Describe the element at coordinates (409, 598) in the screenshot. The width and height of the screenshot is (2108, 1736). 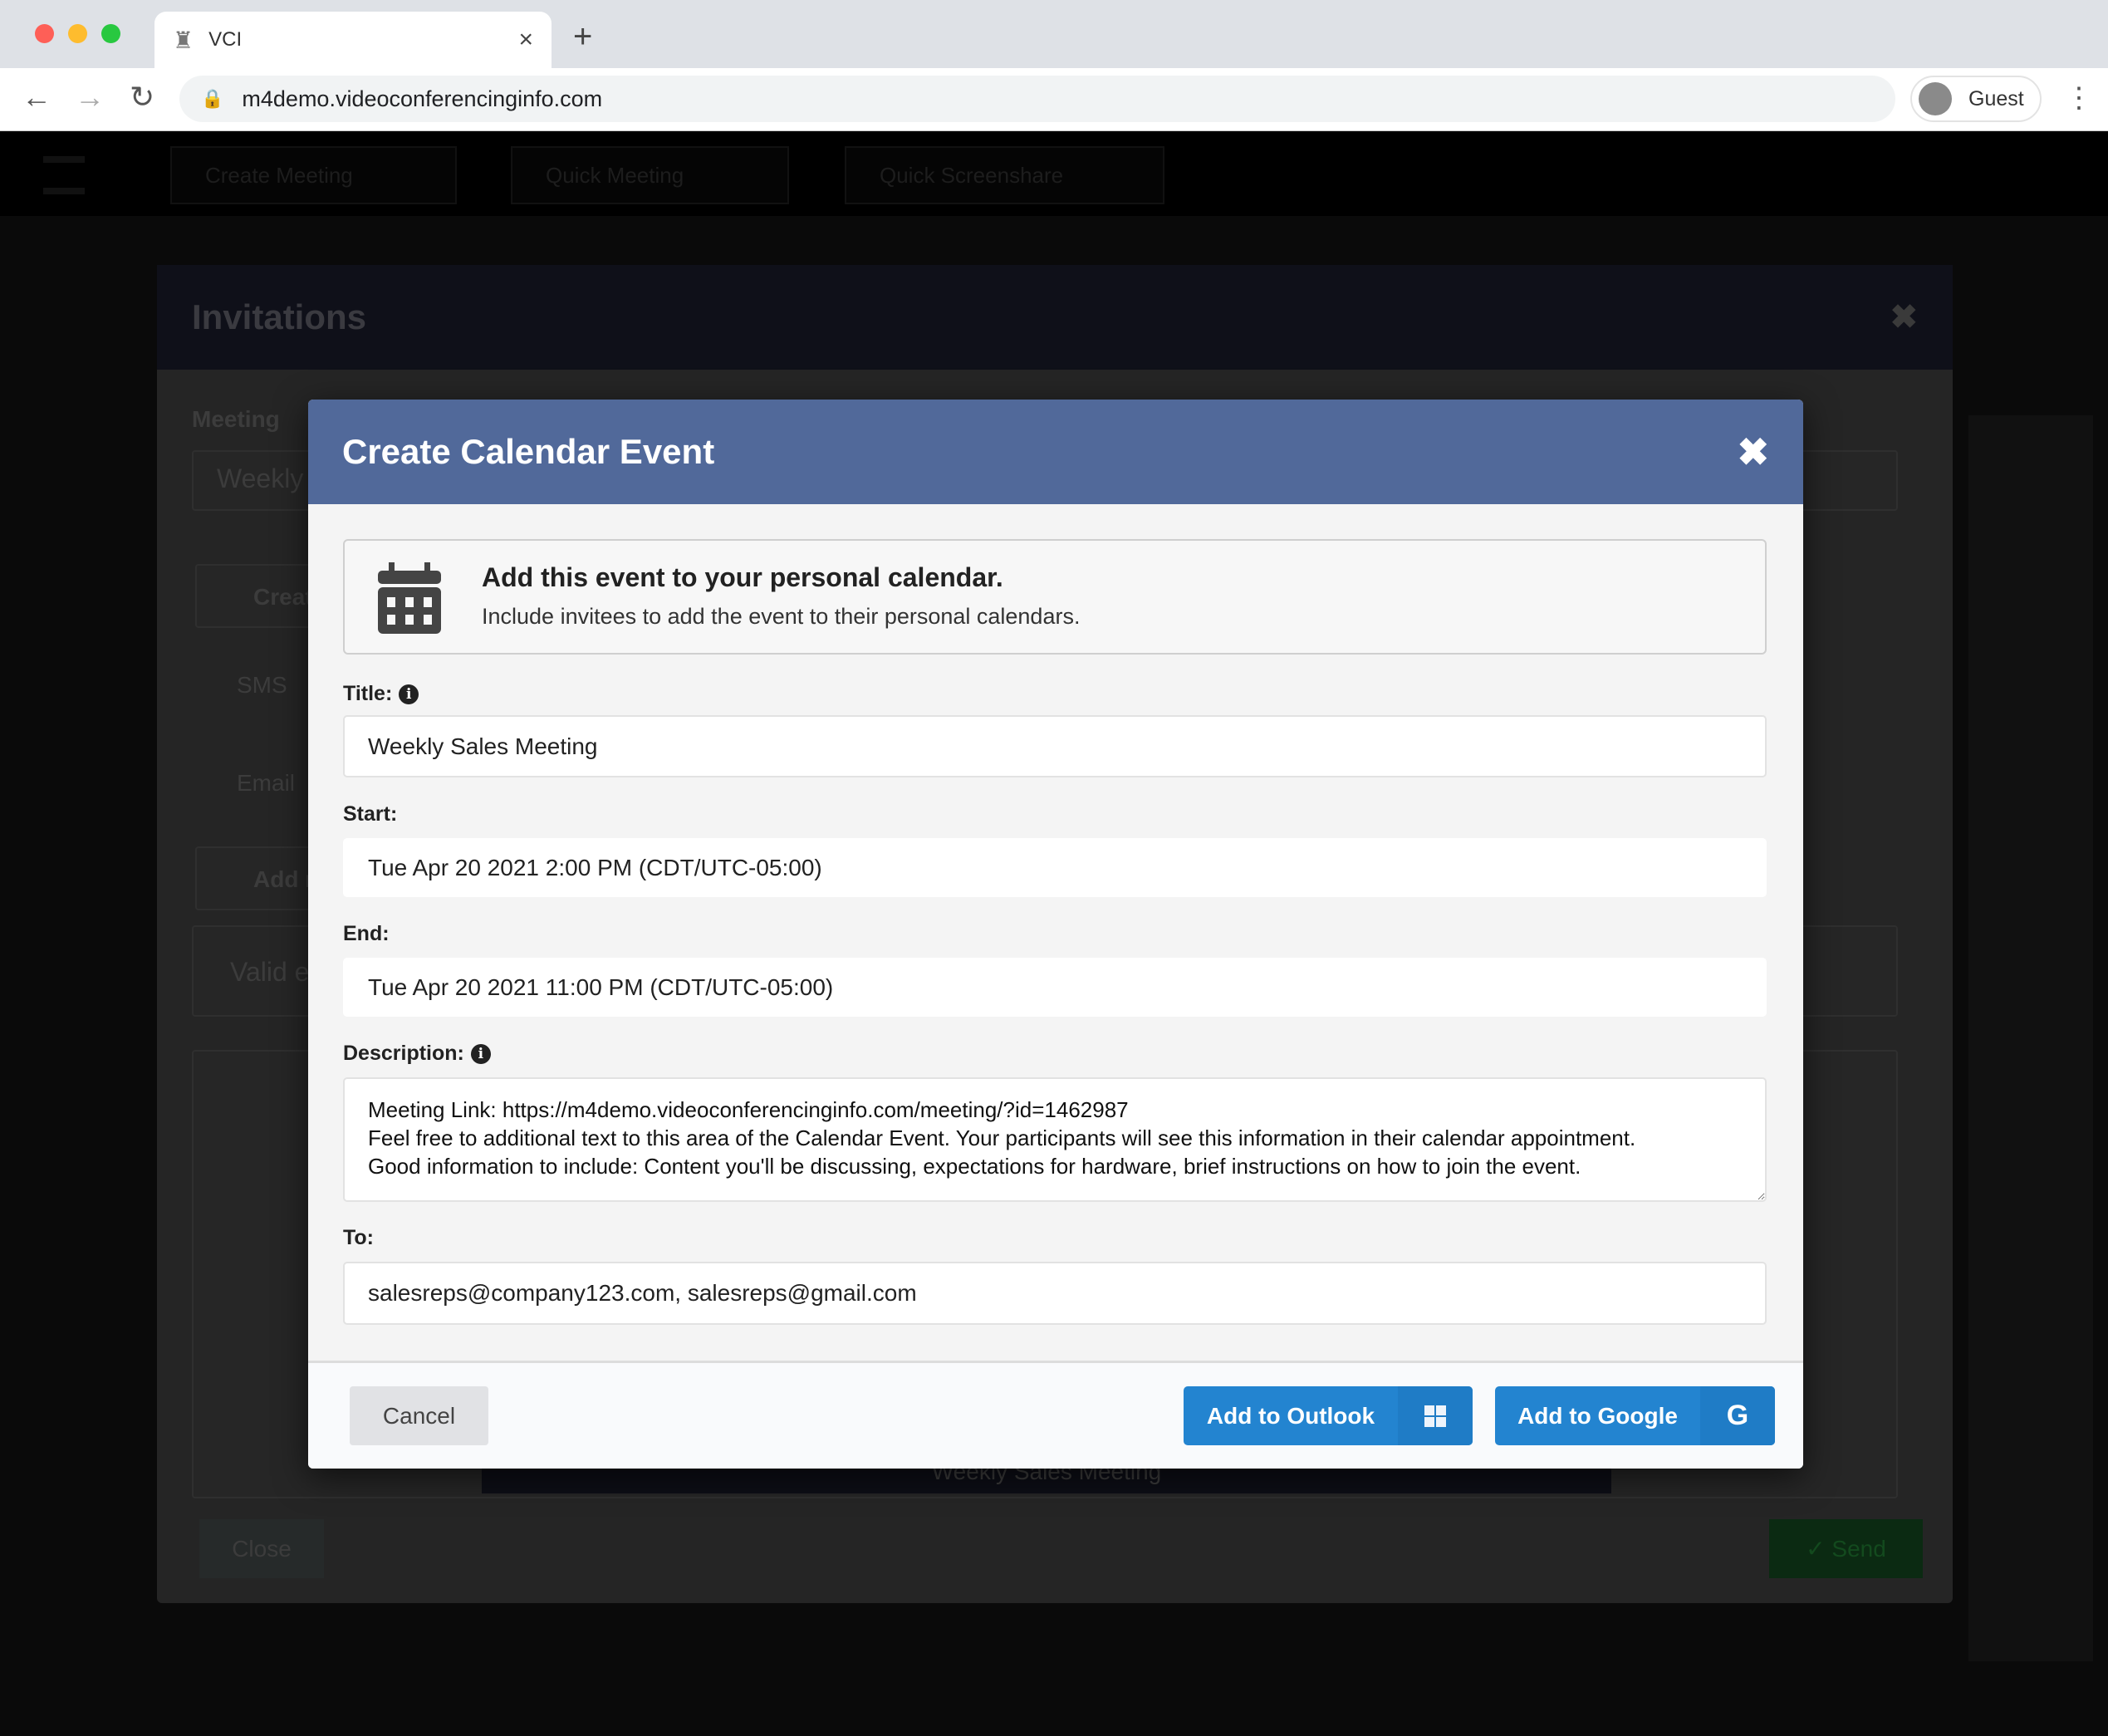
I see `calendar-icon` at that location.